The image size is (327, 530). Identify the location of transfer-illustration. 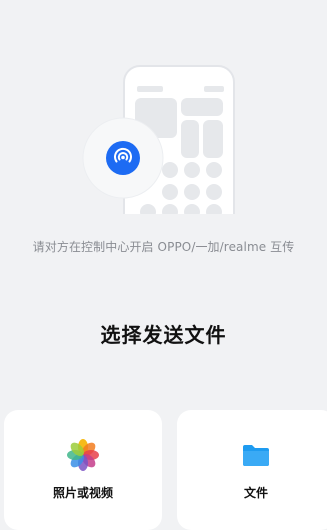
(161, 142).